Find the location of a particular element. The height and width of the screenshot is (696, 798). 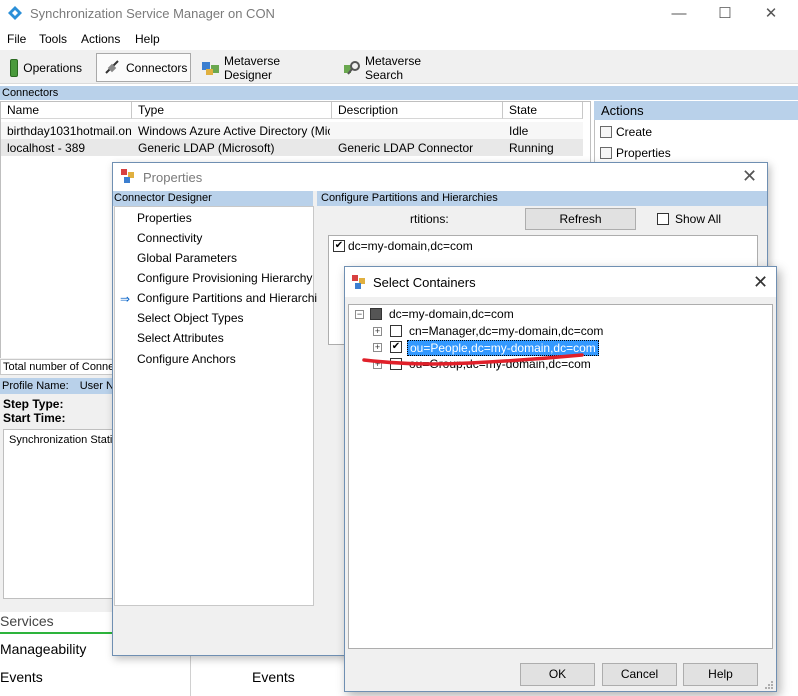

profile-header: Profile Name: User Nar is located at coordinates (57, 386).